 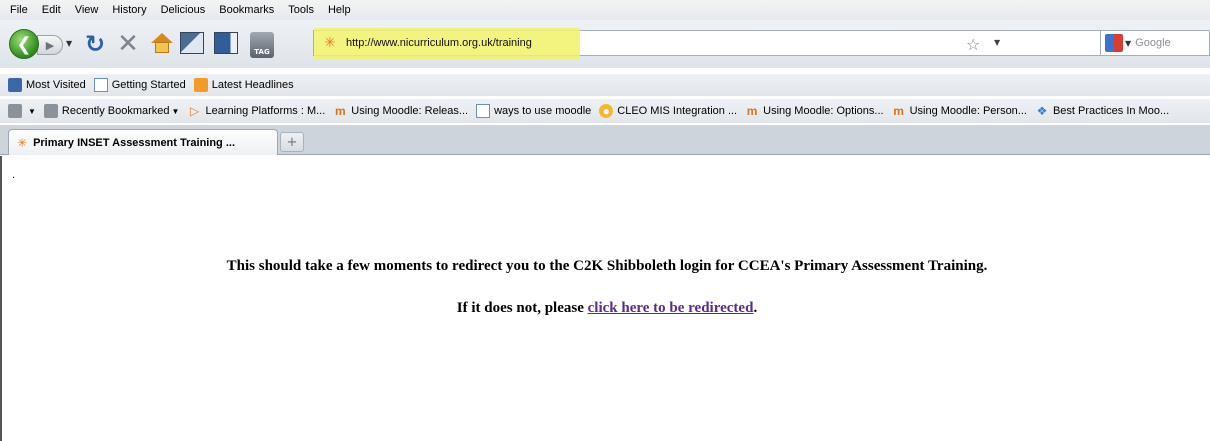 I want to click on forward-button: ▶, so click(x=50, y=45).